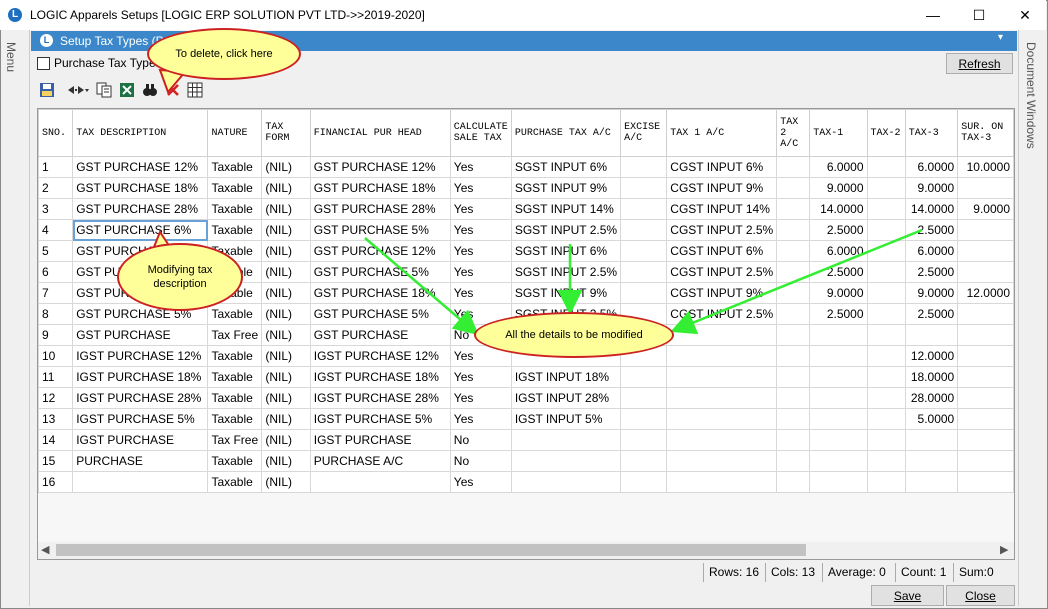 The height and width of the screenshot is (609, 1048). Describe the element at coordinates (421, 286) in the screenshot. I see `arrow-to-details-left` at that location.